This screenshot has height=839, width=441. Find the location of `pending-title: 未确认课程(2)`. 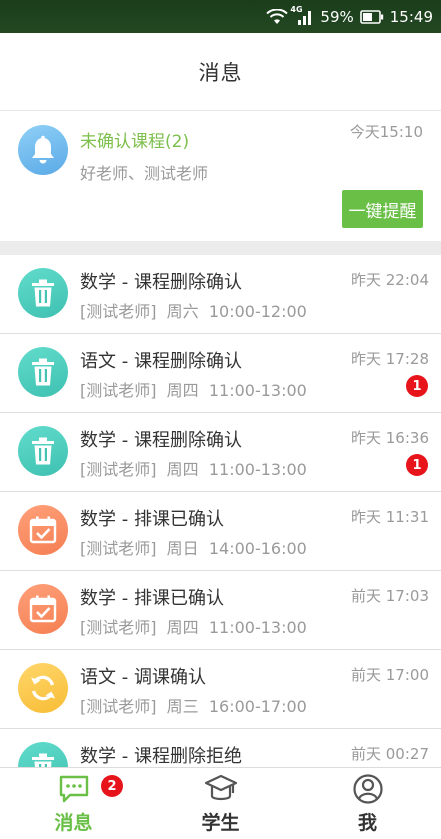

pending-title: 未确认课程(2) is located at coordinates (135, 142).